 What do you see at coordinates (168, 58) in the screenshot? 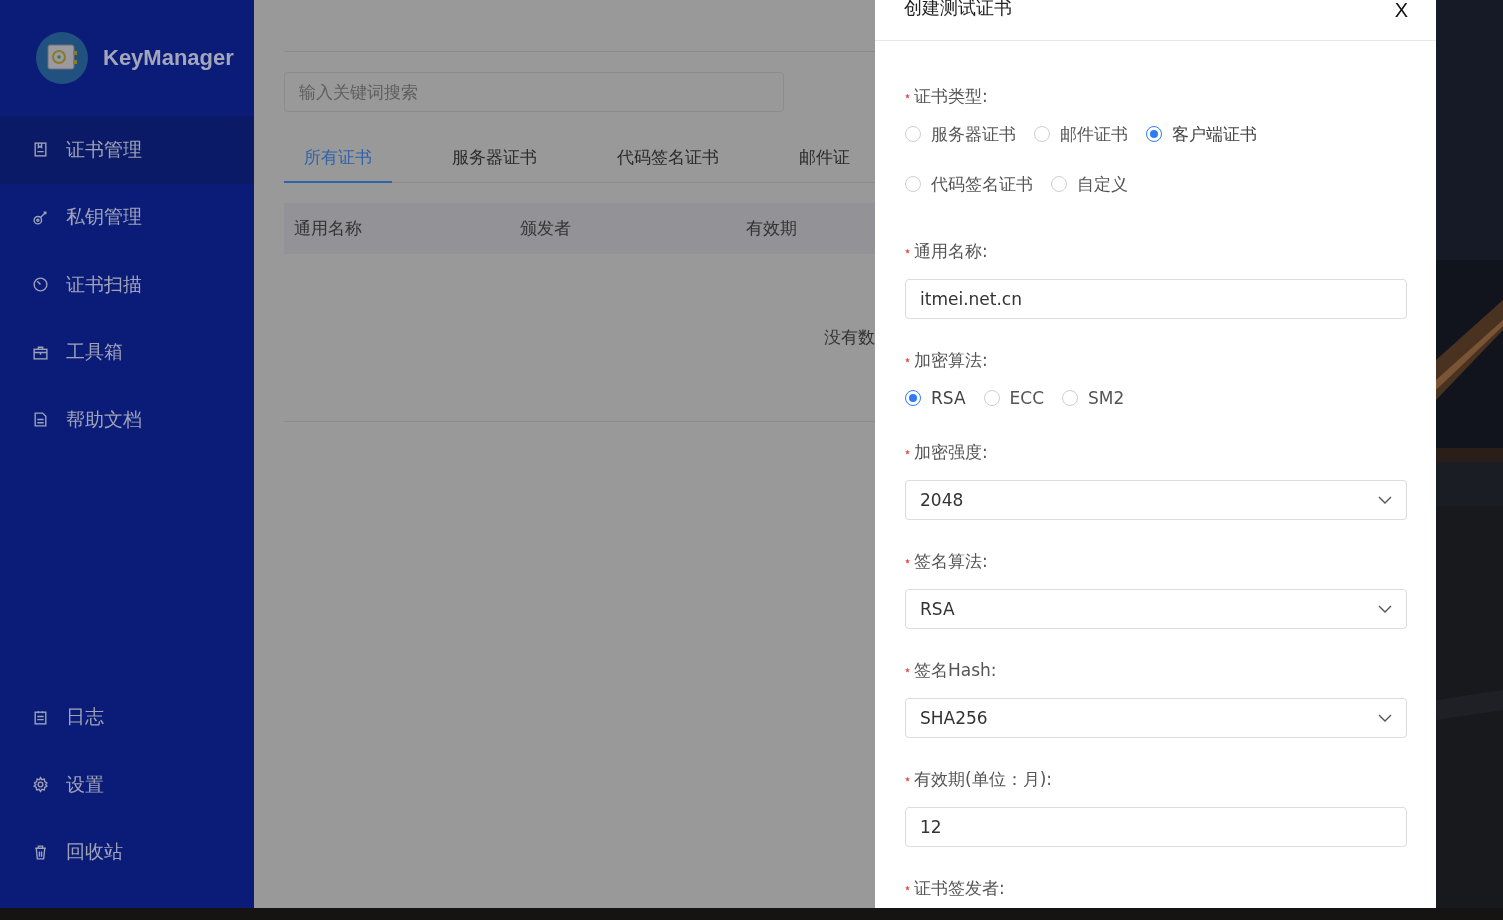
I see `app-name: KeyManager` at bounding box center [168, 58].